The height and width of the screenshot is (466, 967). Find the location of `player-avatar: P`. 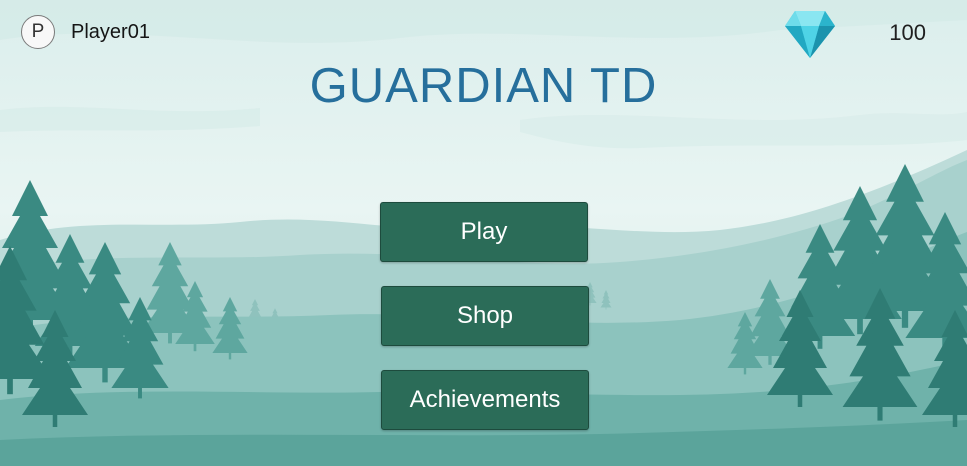

player-avatar: P is located at coordinates (38, 32).